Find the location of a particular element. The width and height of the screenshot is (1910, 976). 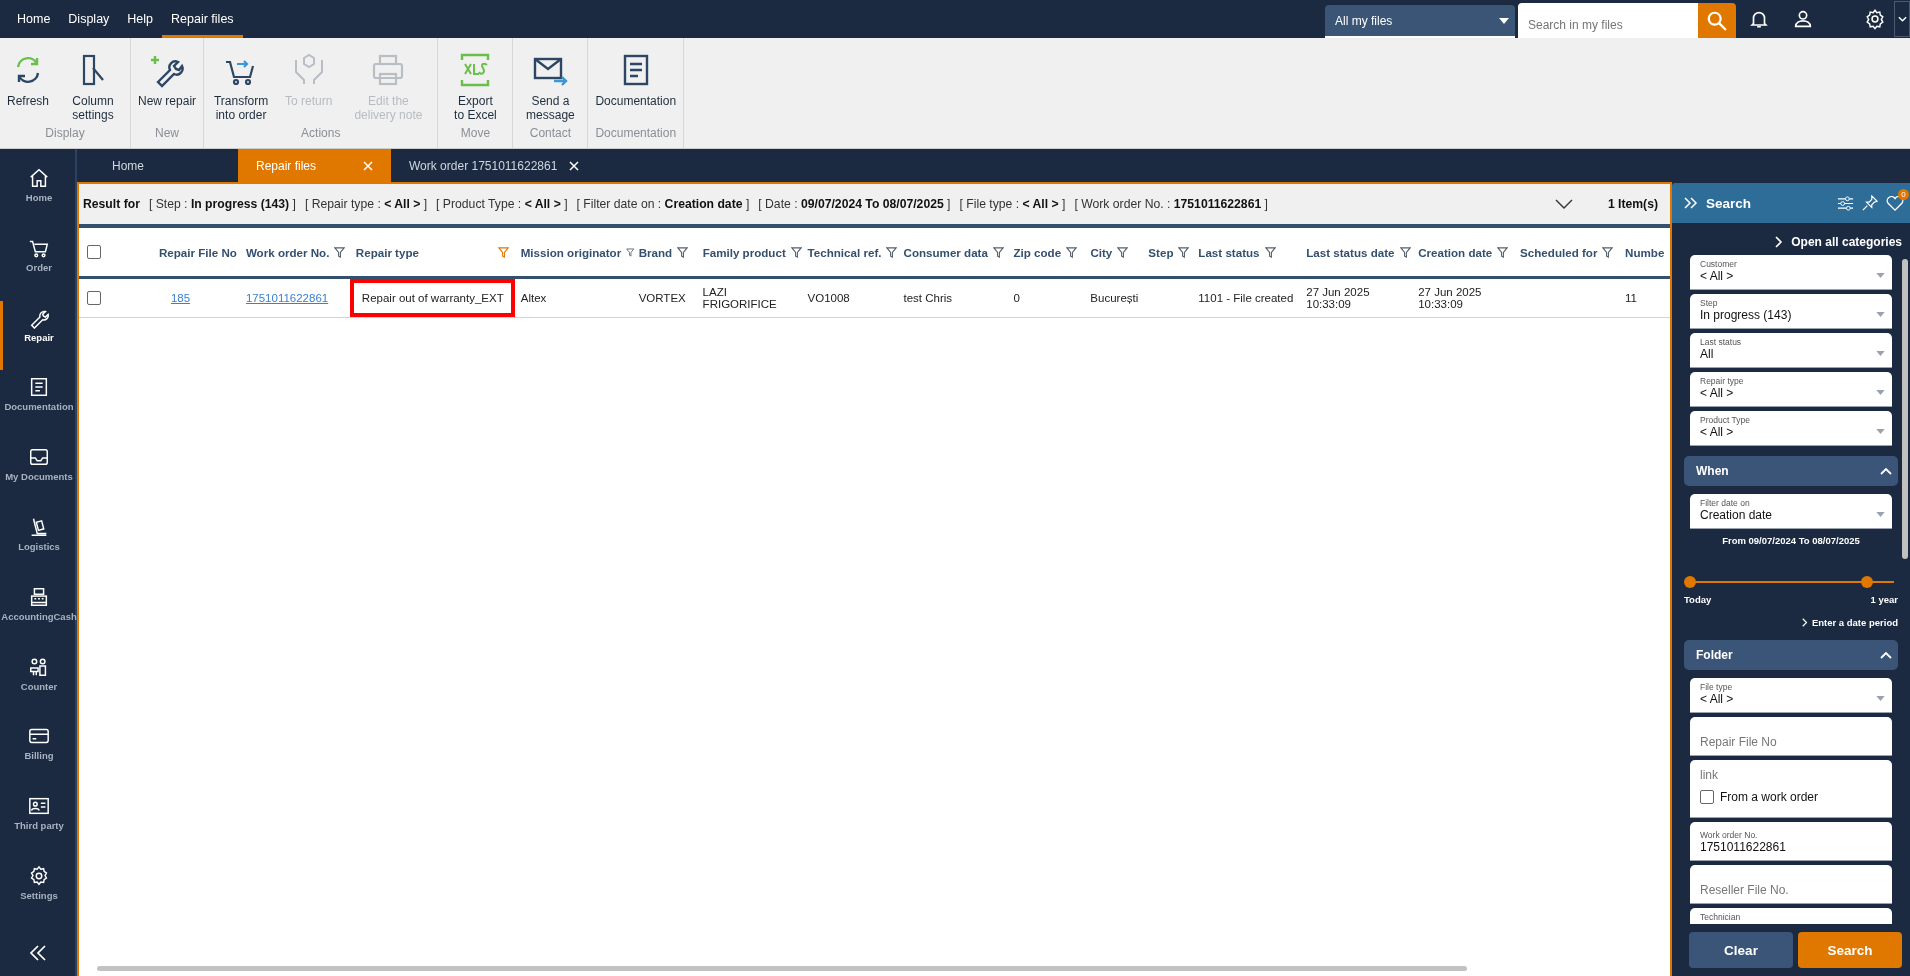

item-count: 1 Item(s) is located at coordinates (1632, 204).